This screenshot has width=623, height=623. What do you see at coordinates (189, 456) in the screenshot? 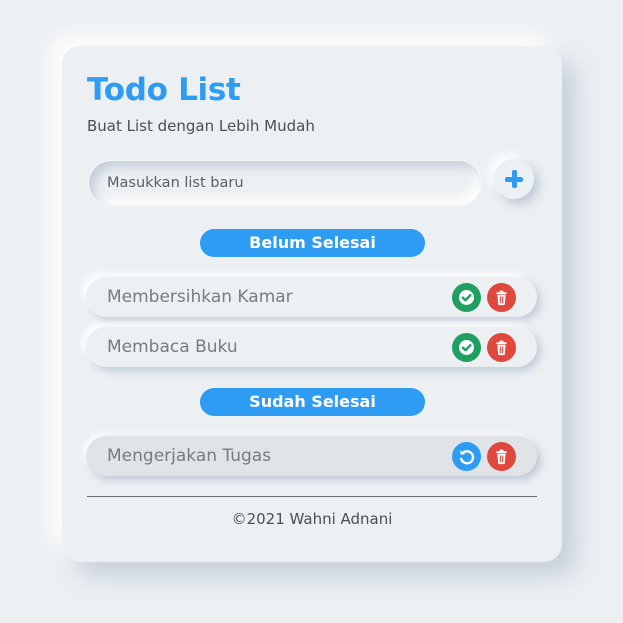
I see `item-label: Mengerjakan Tugas` at bounding box center [189, 456].